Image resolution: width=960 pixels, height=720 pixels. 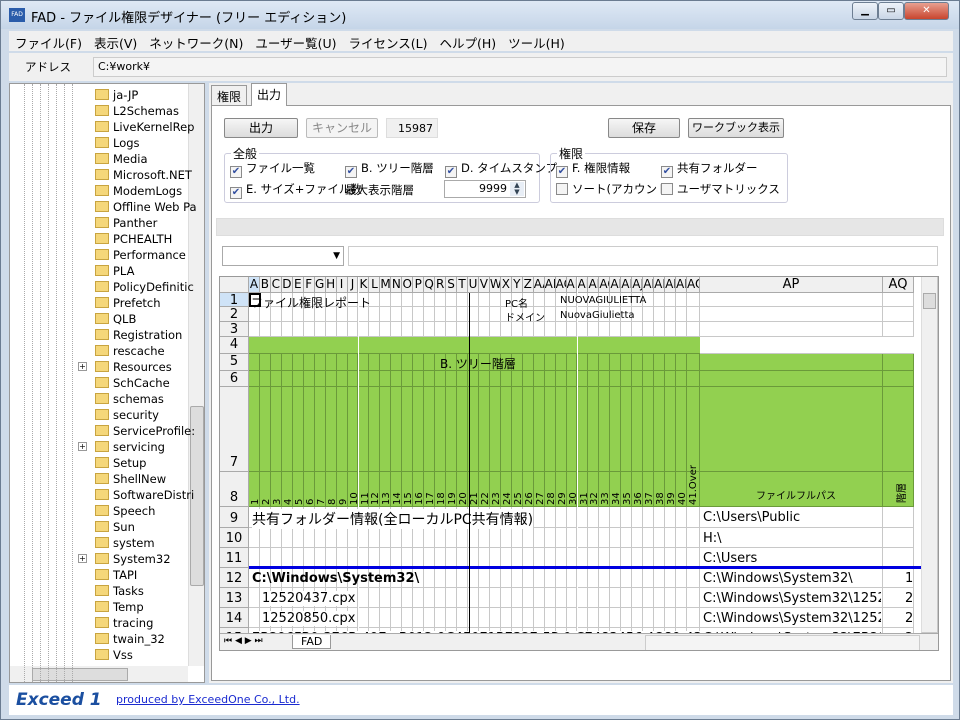 What do you see at coordinates (144, 495) in the screenshot?
I see `tree-item: SoftwareDistri` at bounding box center [144, 495].